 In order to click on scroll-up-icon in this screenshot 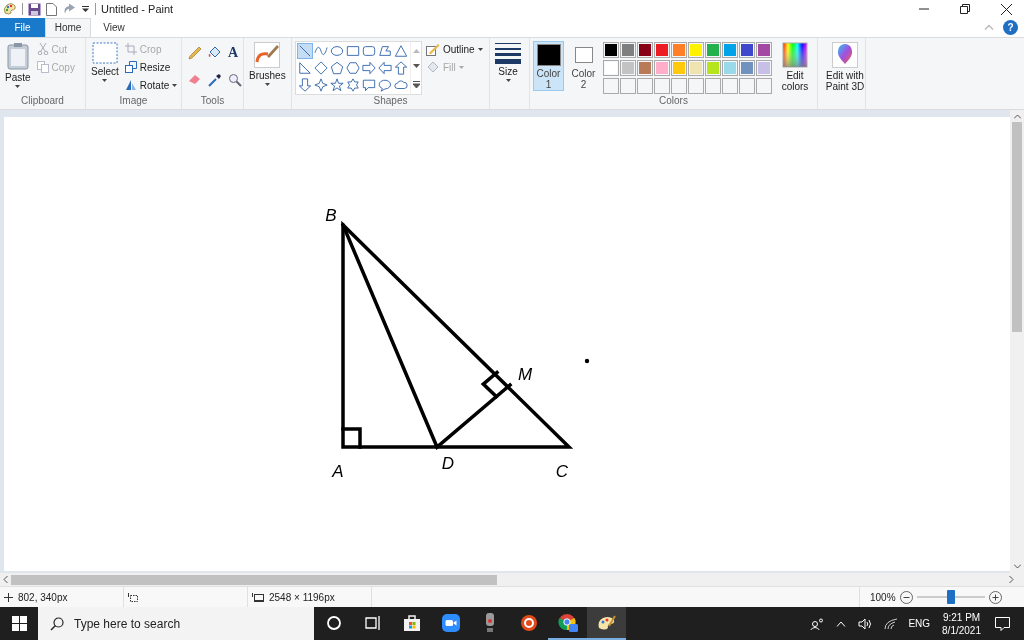, I will do `click(1017, 116)`.